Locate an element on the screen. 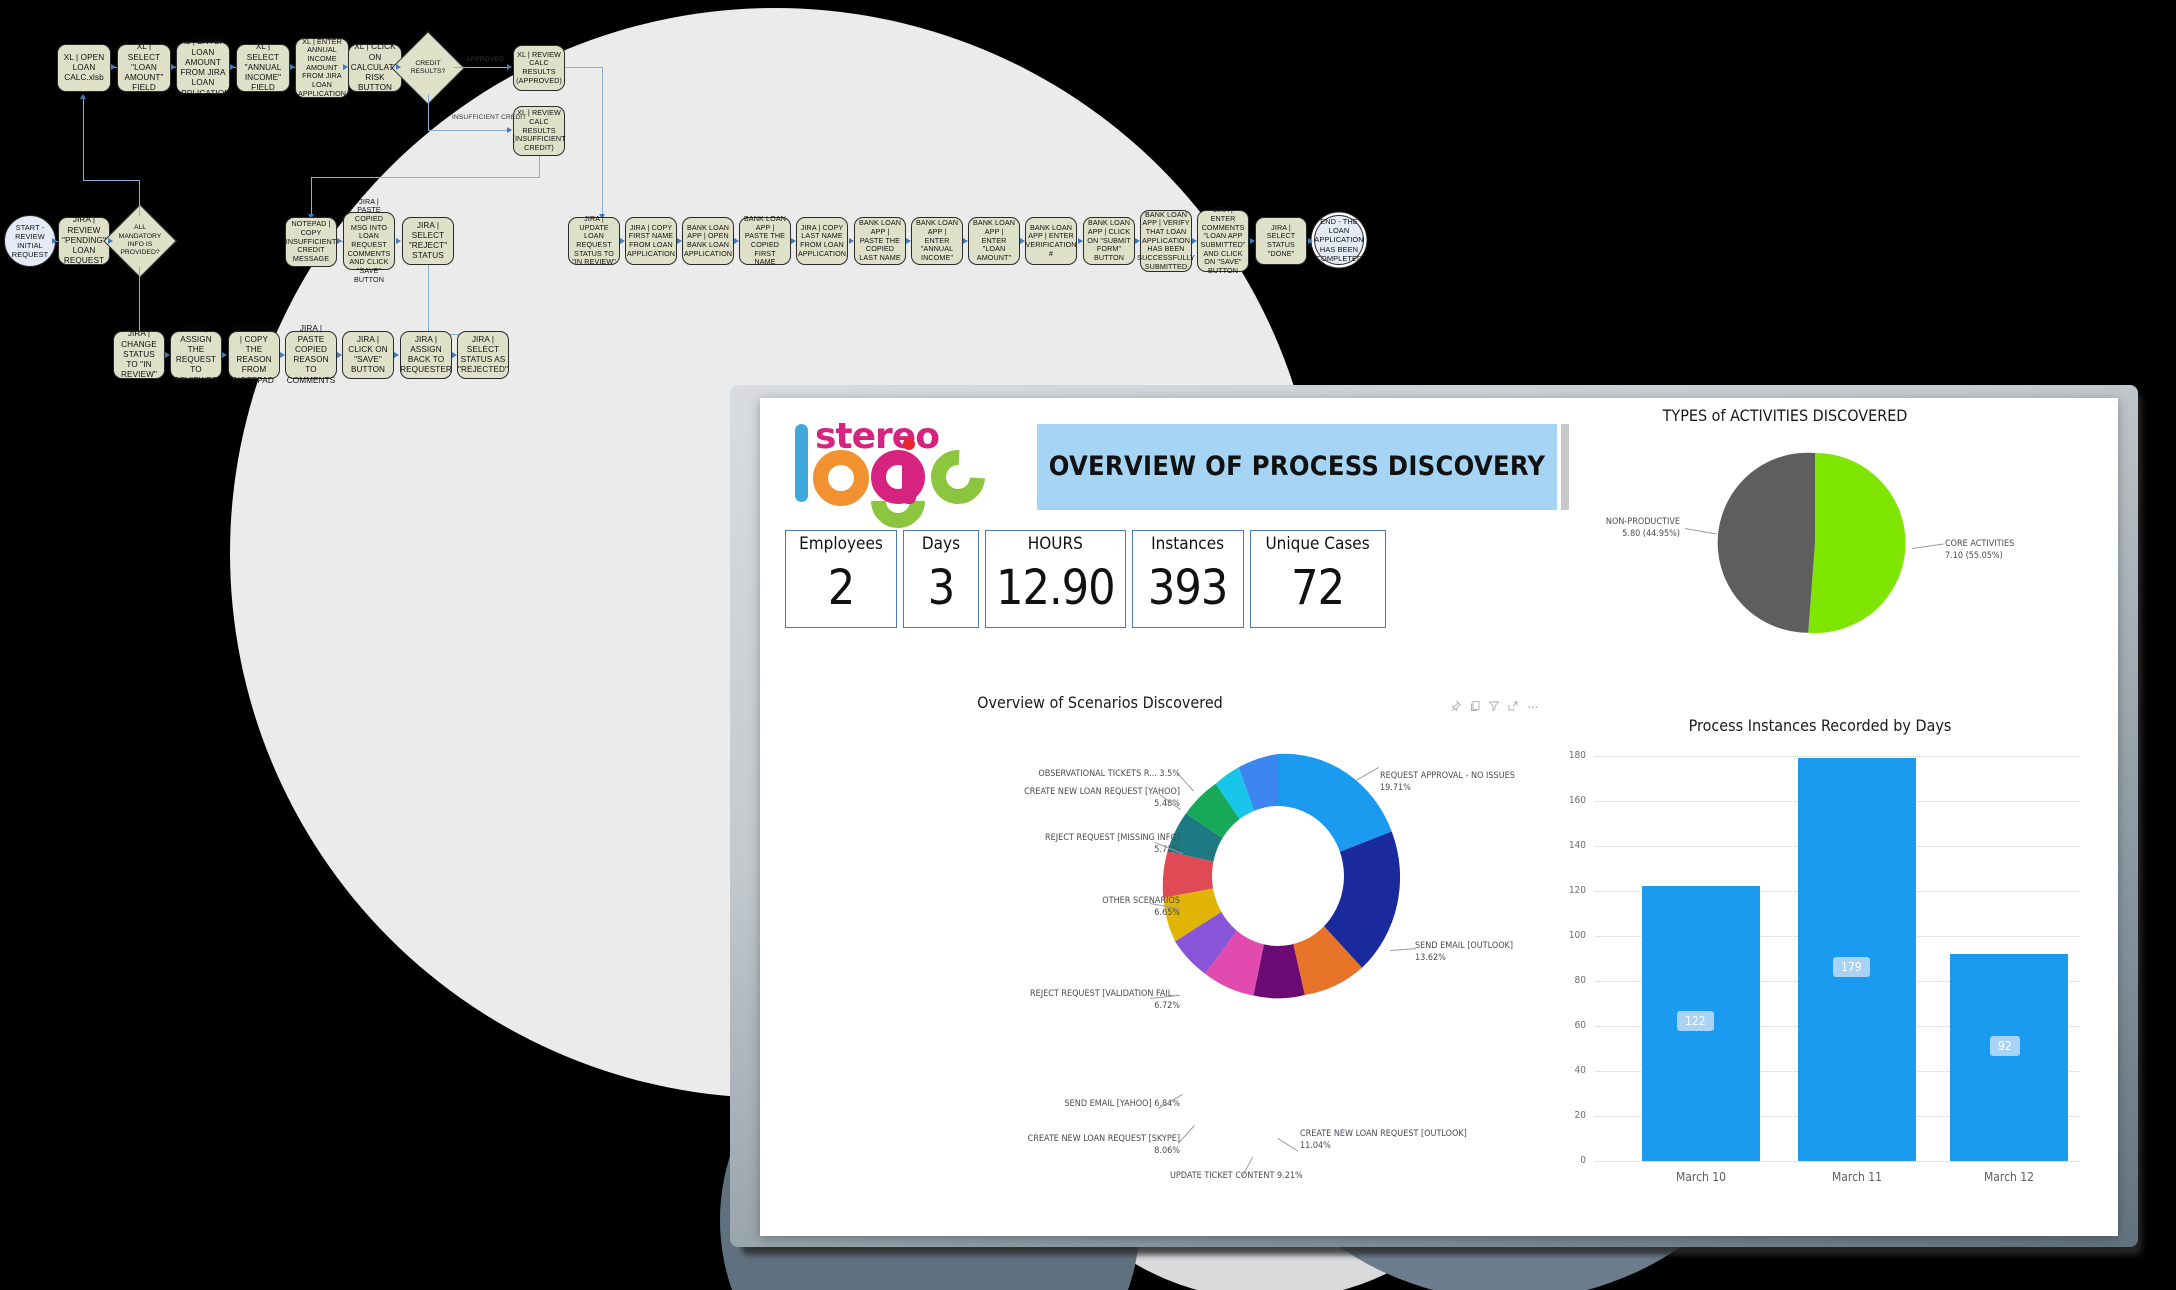  flow-node: NOTEPAD | COPY THE REASON FROM NOTEPAD is located at coordinates (254, 354).